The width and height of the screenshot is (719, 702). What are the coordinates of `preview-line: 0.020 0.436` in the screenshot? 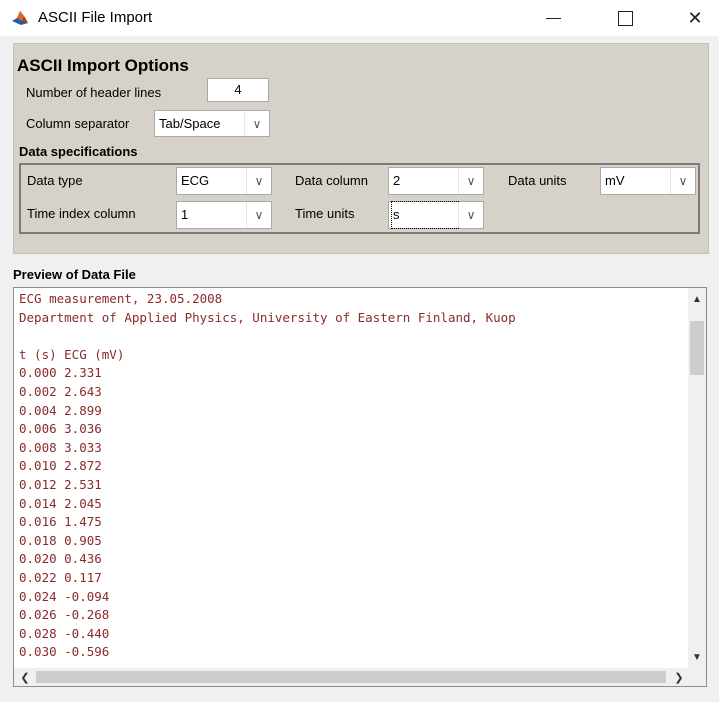 It's located at (60, 559).